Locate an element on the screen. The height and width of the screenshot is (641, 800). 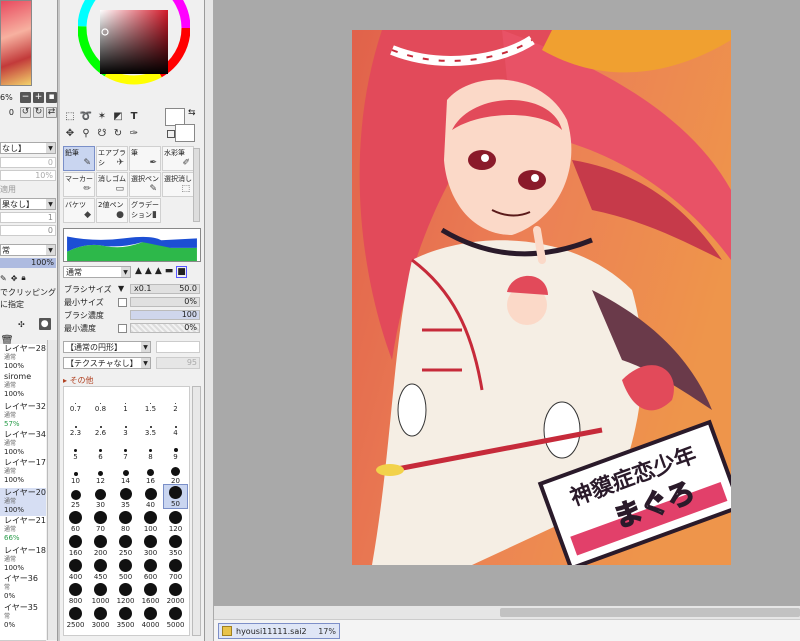
brush-size-preset: 160 is located at coordinates (75, 544).